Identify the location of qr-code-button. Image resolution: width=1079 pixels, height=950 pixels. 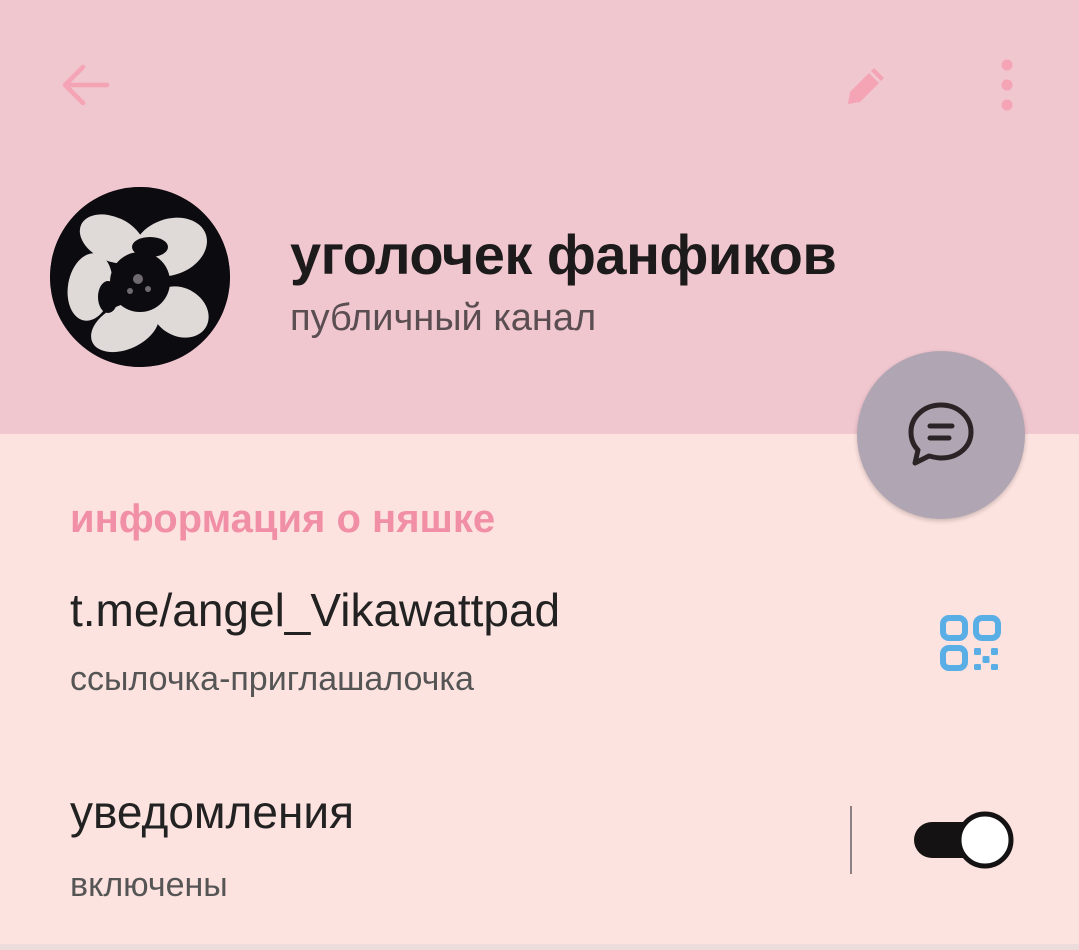
(971, 643).